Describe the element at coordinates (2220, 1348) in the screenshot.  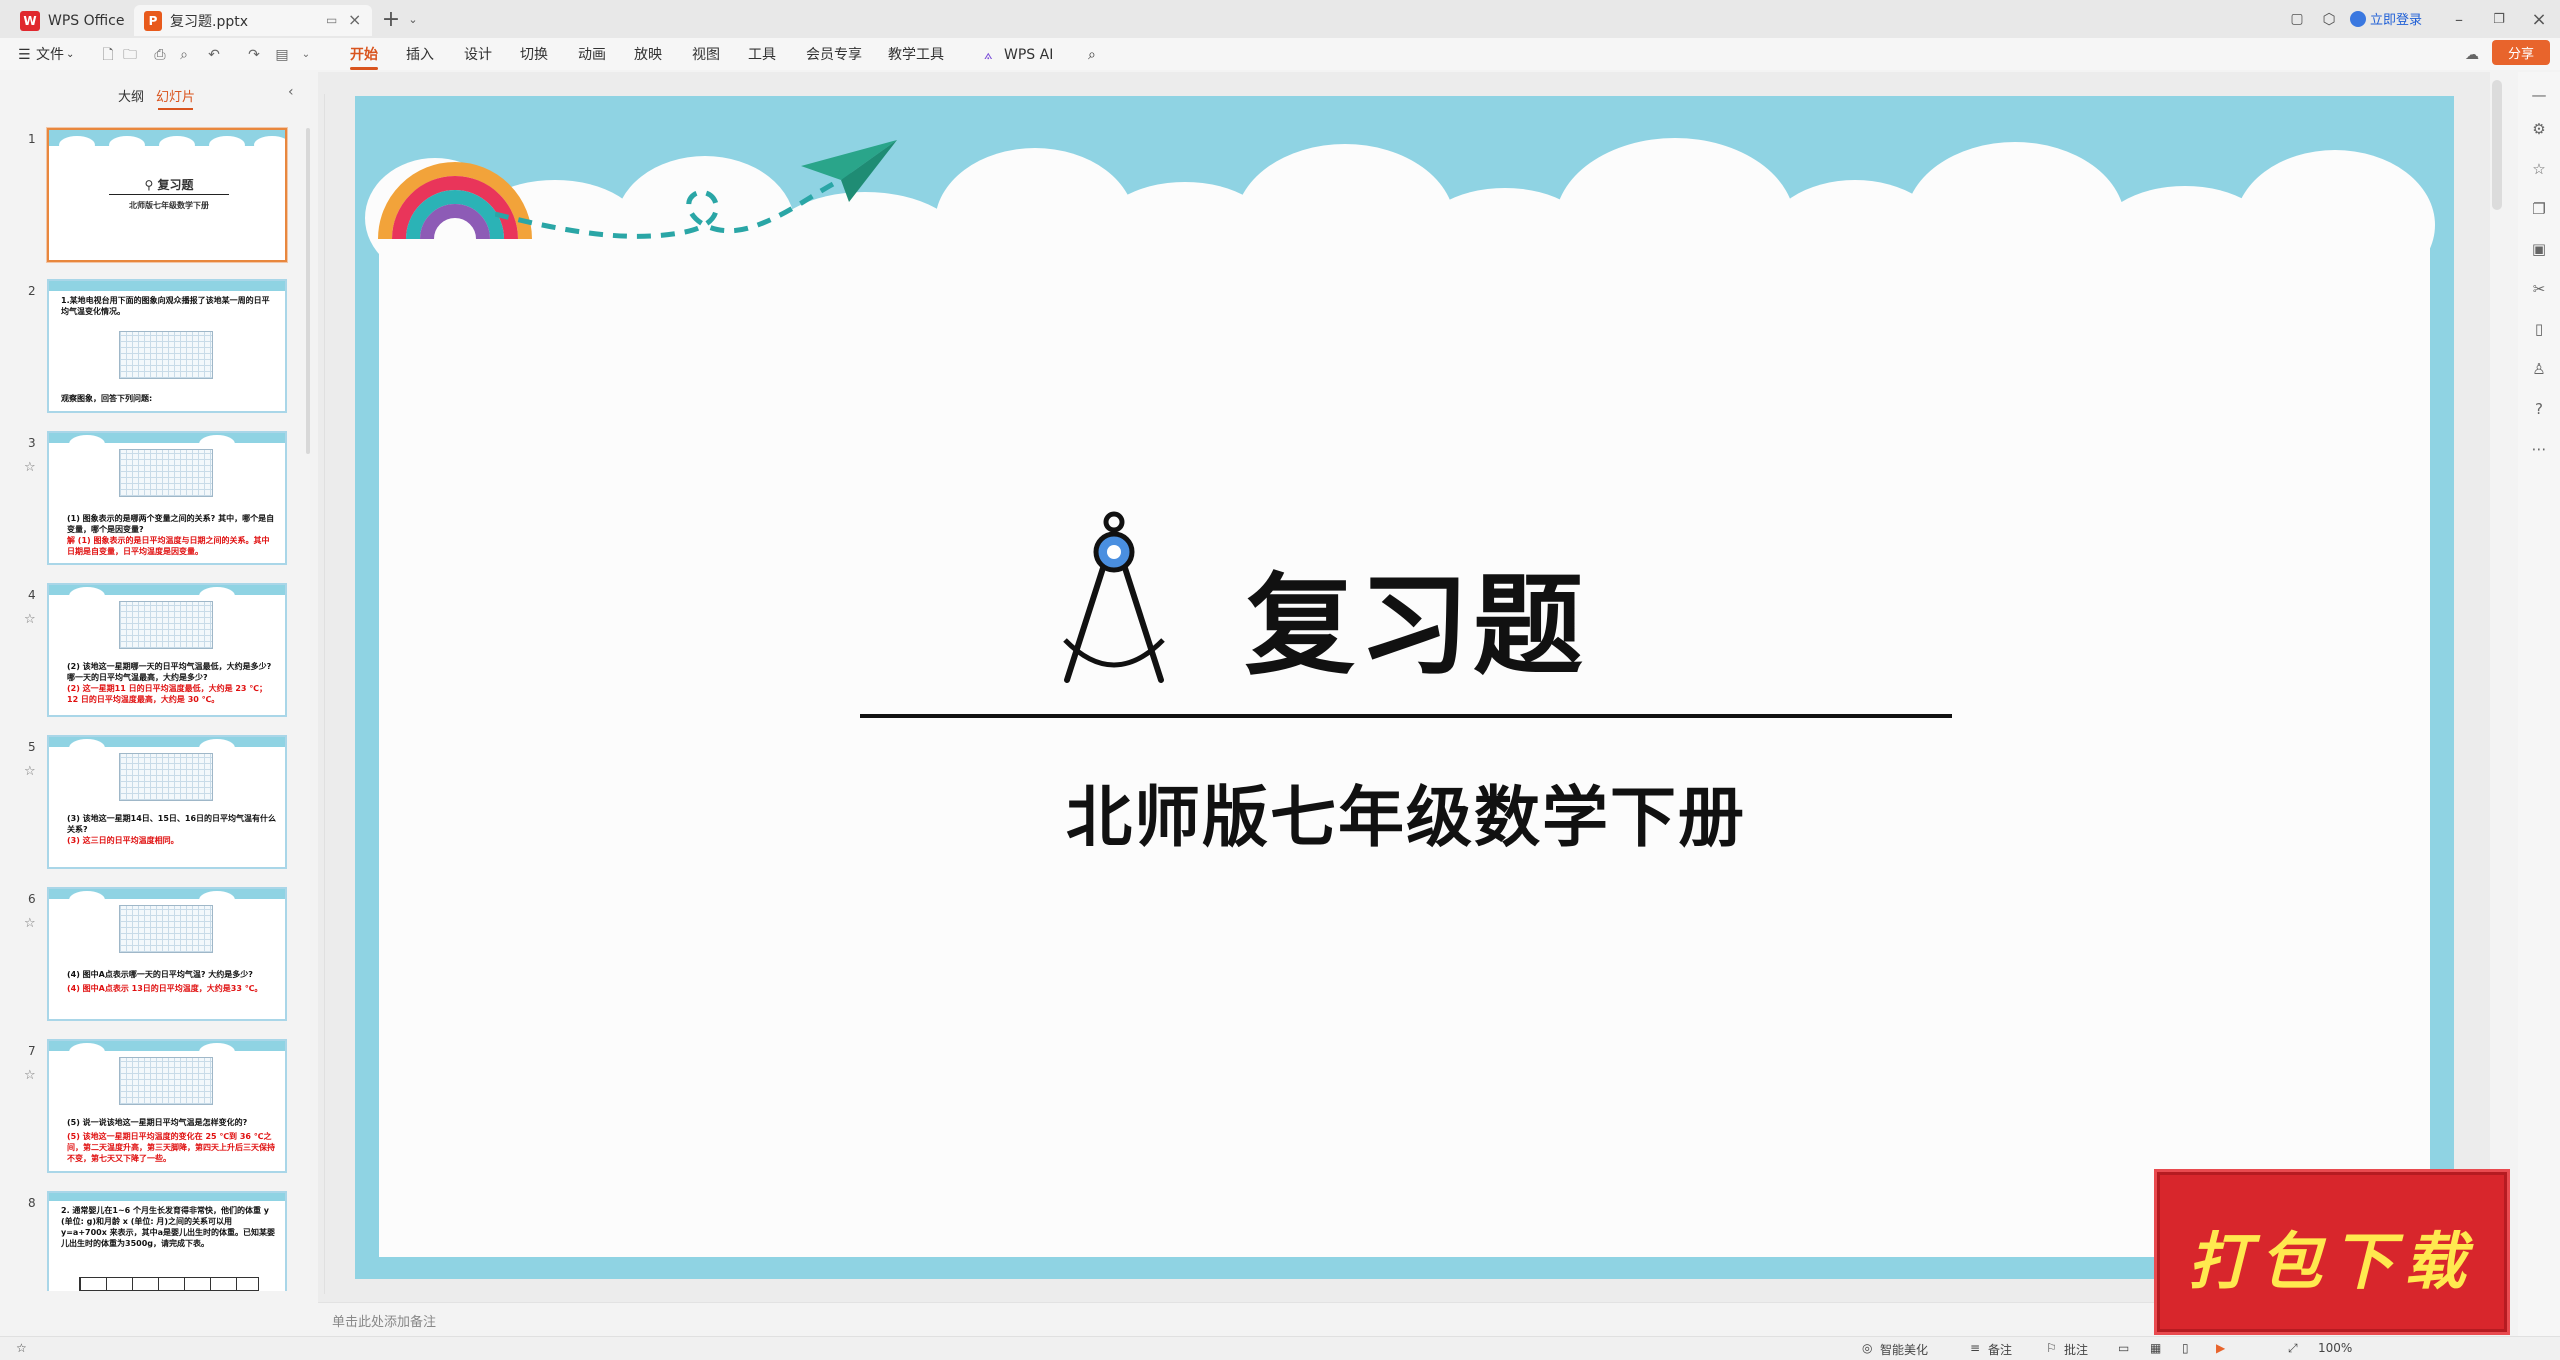
I see `play-icon: ▶` at that location.